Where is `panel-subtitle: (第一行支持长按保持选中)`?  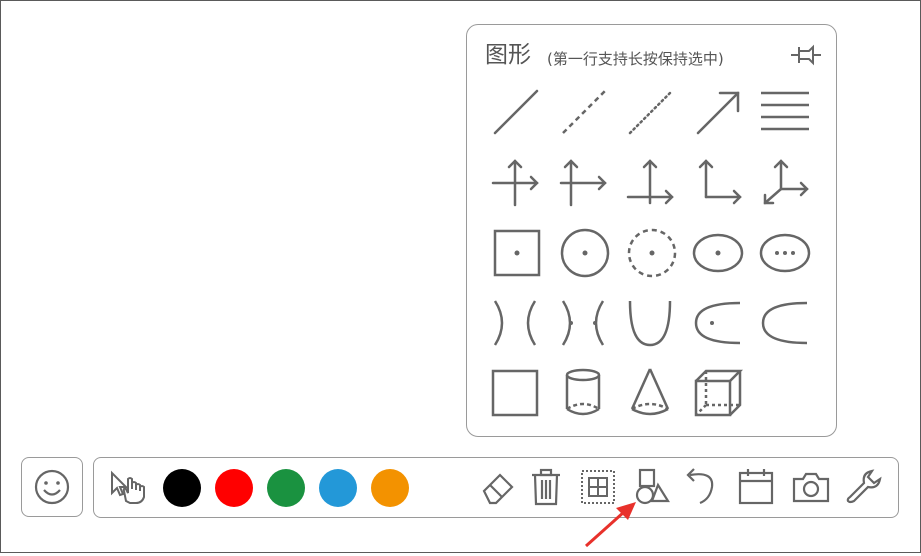 panel-subtitle: (第一行支持长按保持选中) is located at coordinates (635, 59).